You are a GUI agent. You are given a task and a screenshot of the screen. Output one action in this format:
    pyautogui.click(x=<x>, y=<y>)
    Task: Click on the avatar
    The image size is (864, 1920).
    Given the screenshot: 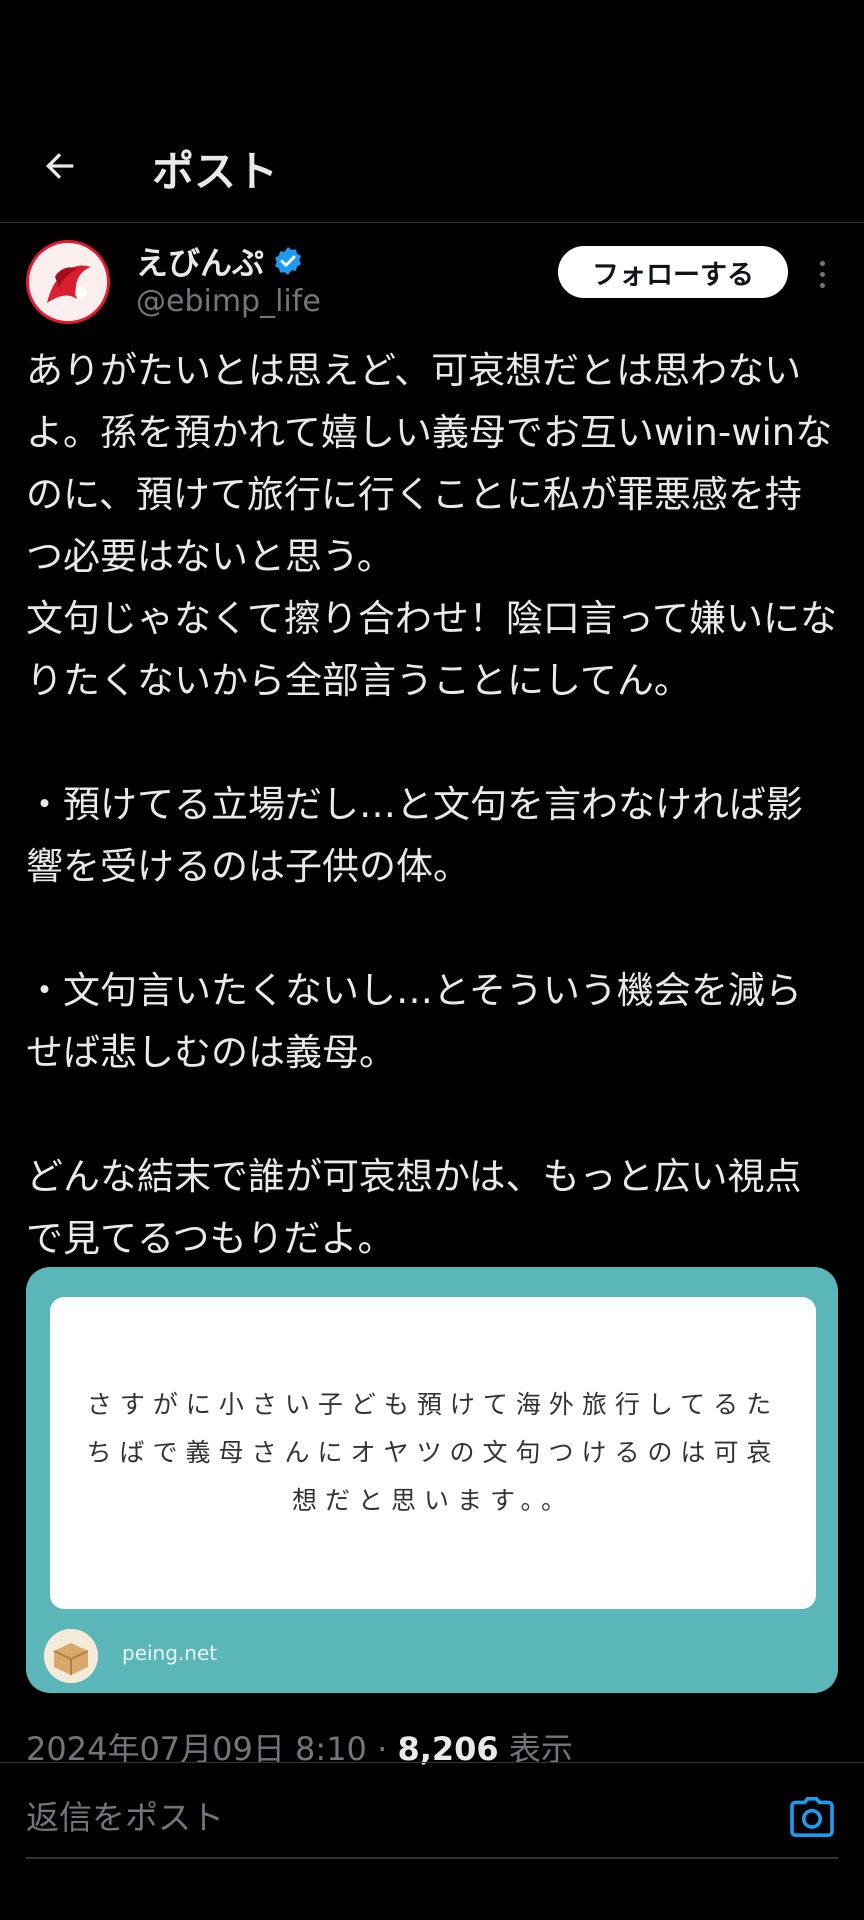 What is the action you would take?
    pyautogui.click(x=68, y=282)
    